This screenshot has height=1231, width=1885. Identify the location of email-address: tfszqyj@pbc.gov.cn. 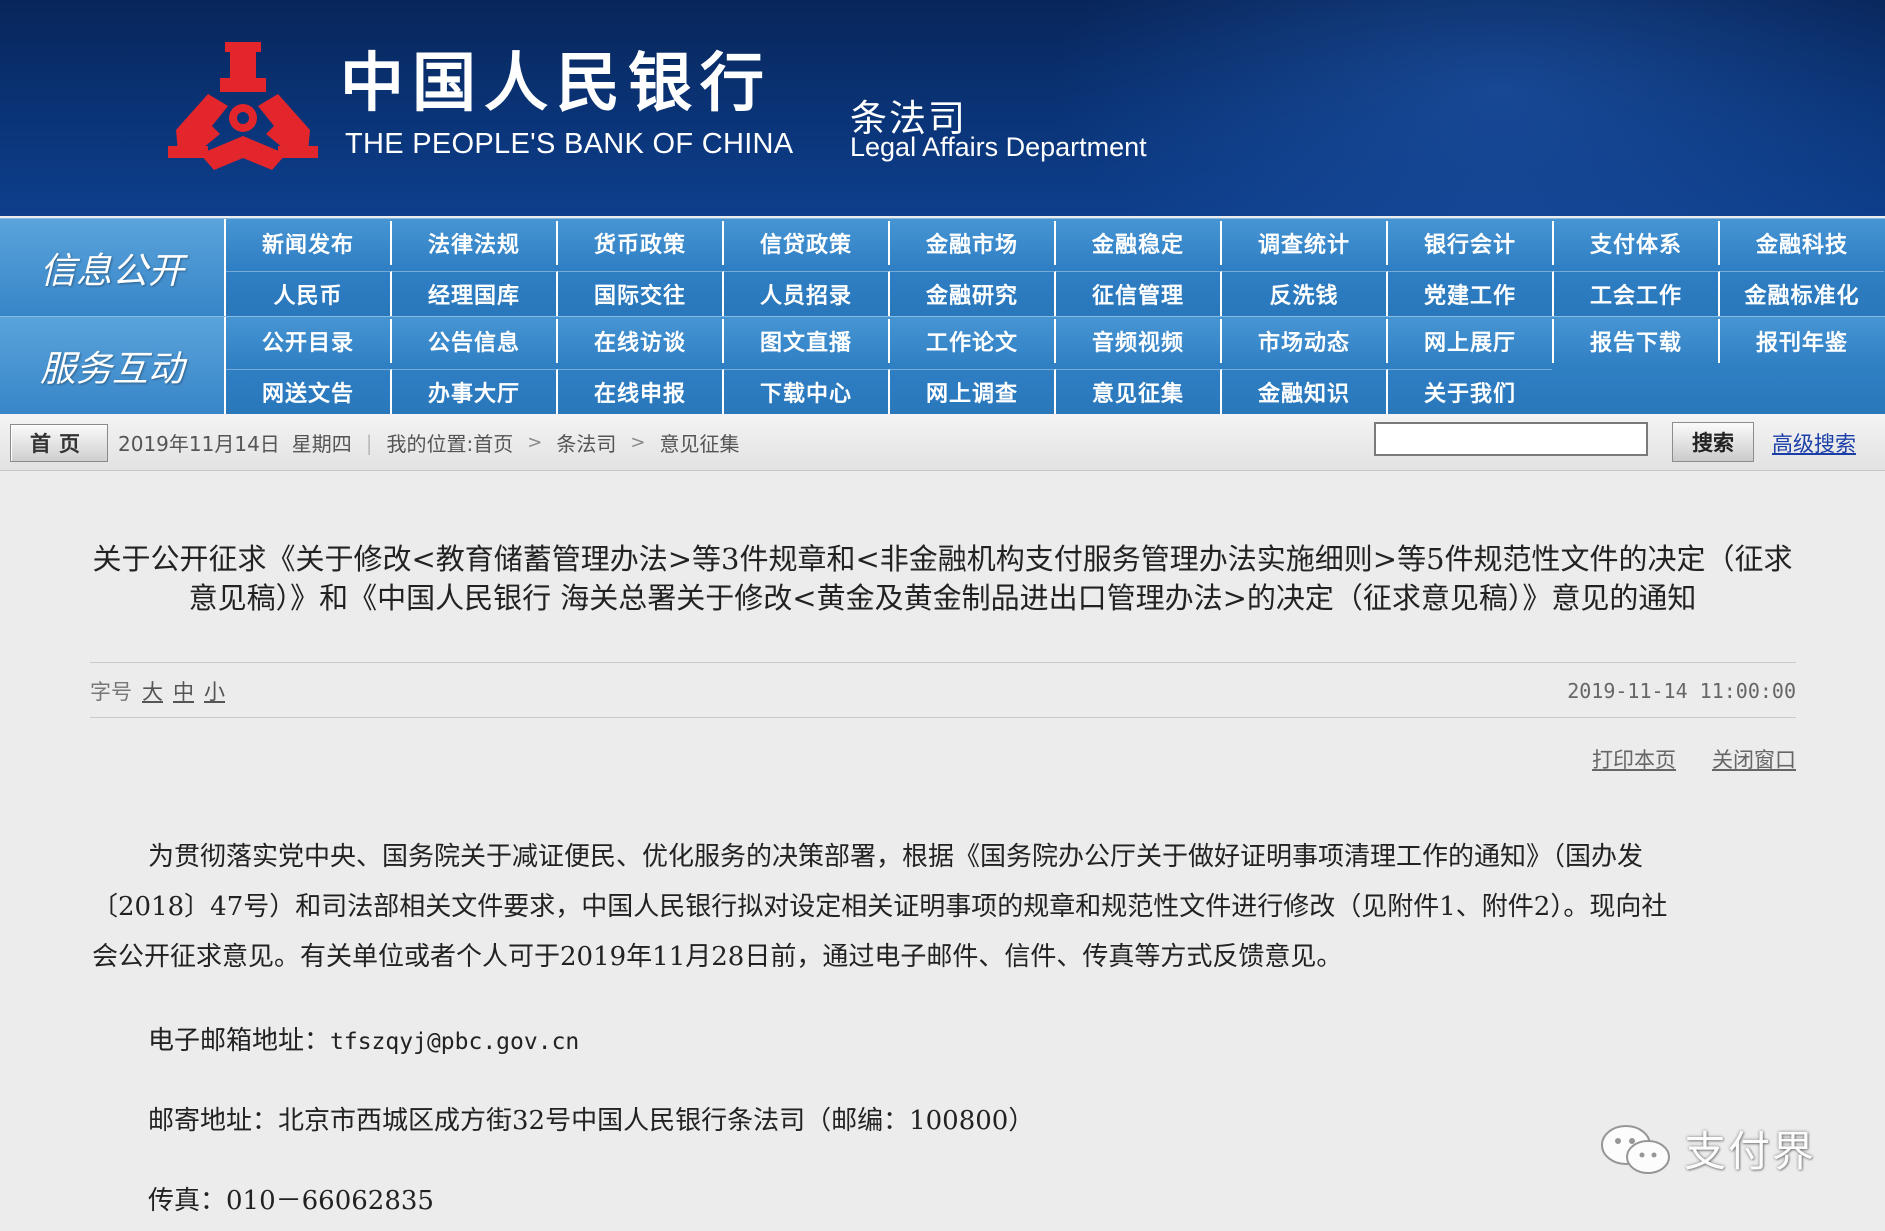
(455, 1042).